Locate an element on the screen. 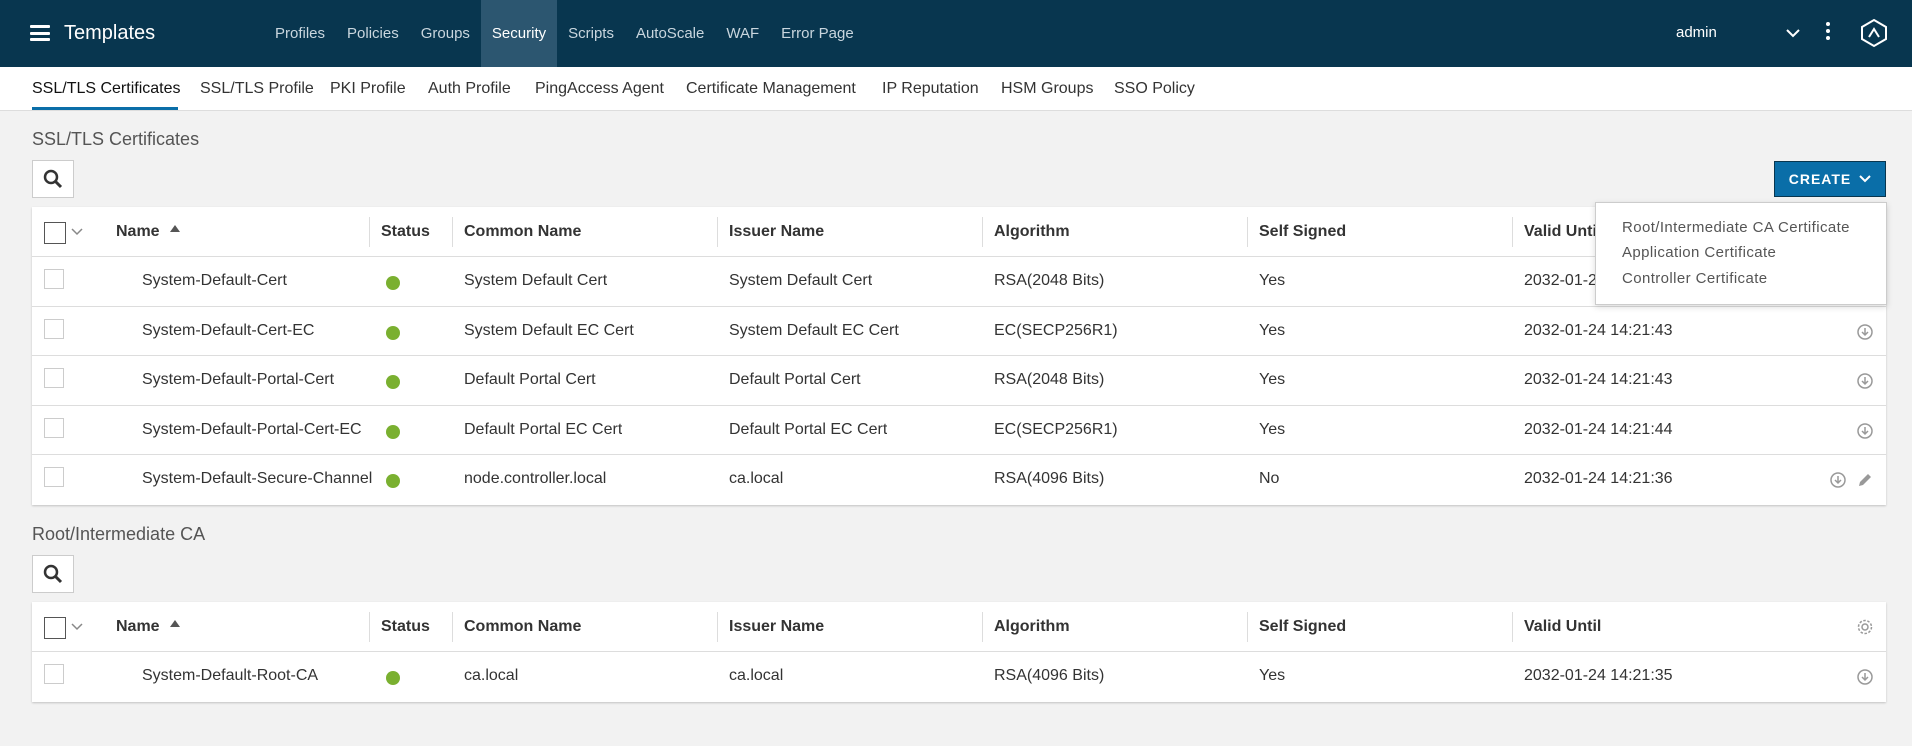  tab-certificate-management: Certificate Management is located at coordinates (771, 89).